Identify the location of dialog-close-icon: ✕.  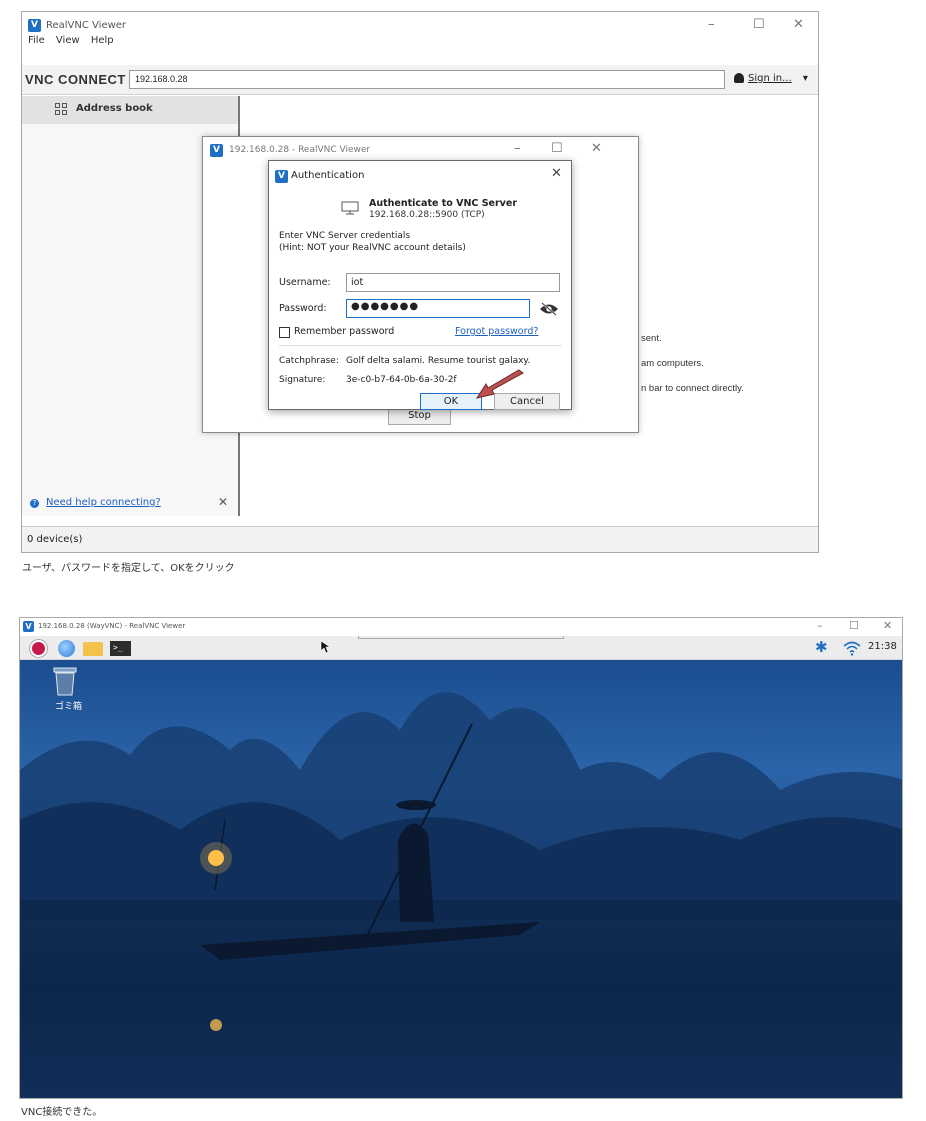
(556, 173).